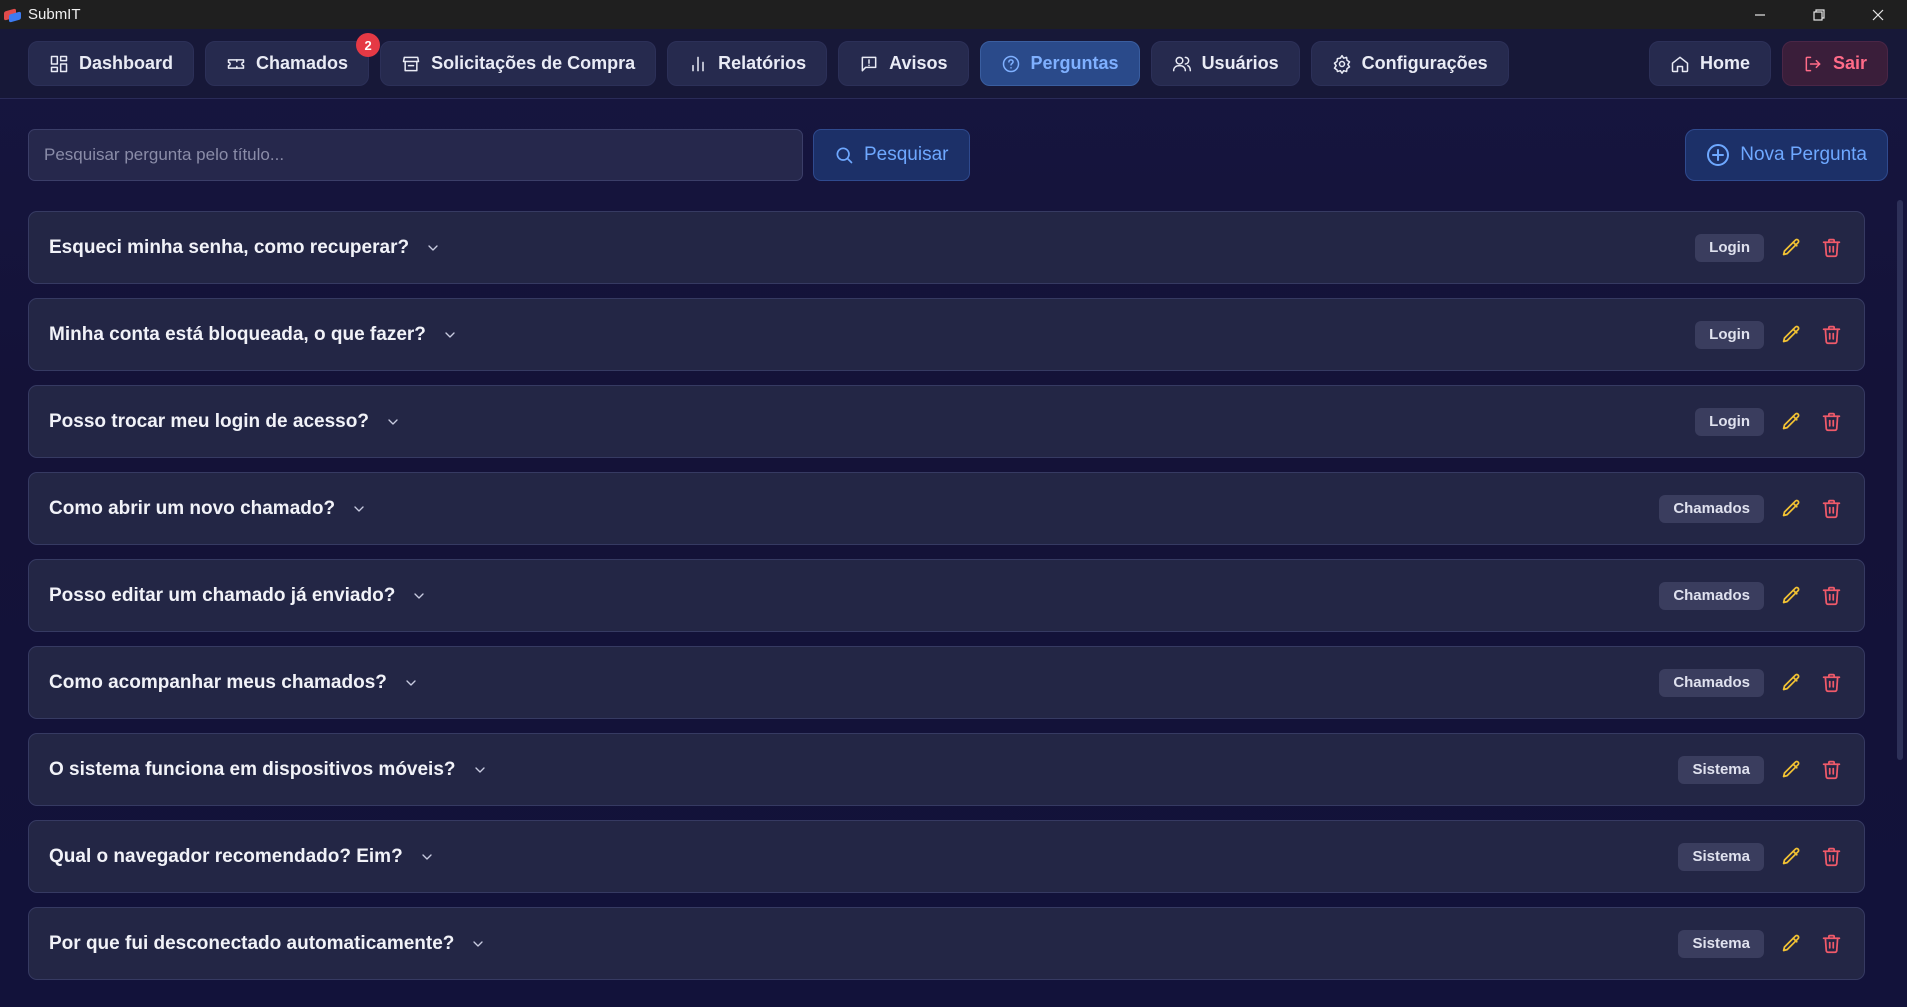 The width and height of the screenshot is (1907, 1007). I want to click on nav-perguntas-button: Perguntas, so click(1059, 63).